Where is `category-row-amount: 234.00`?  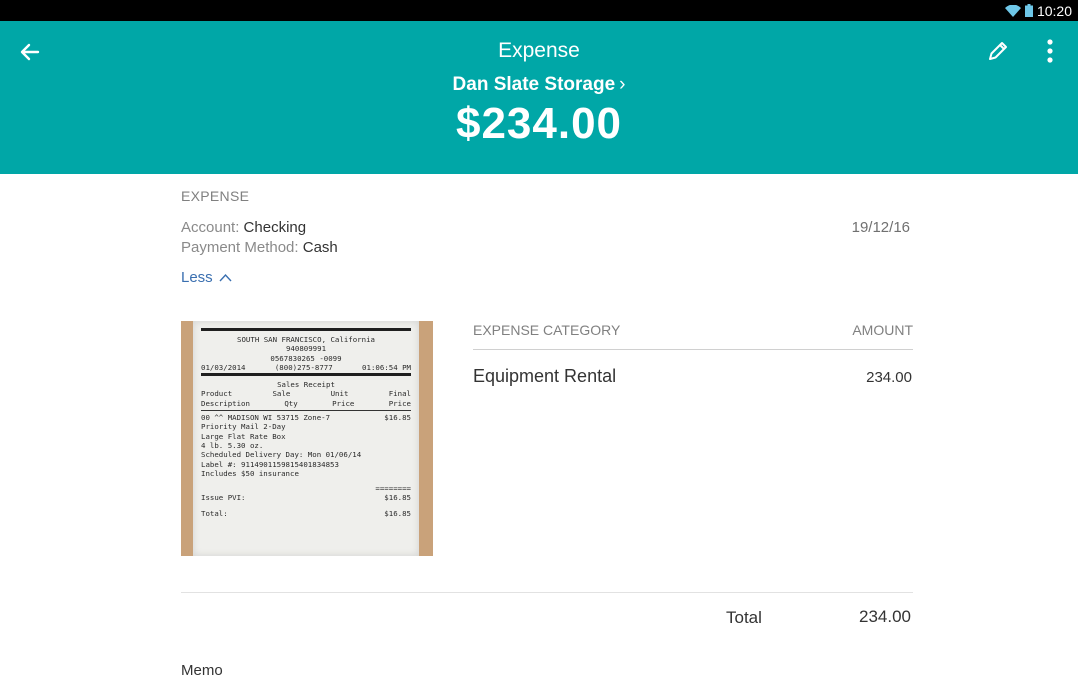
category-row-amount: 234.00 is located at coordinates (889, 377).